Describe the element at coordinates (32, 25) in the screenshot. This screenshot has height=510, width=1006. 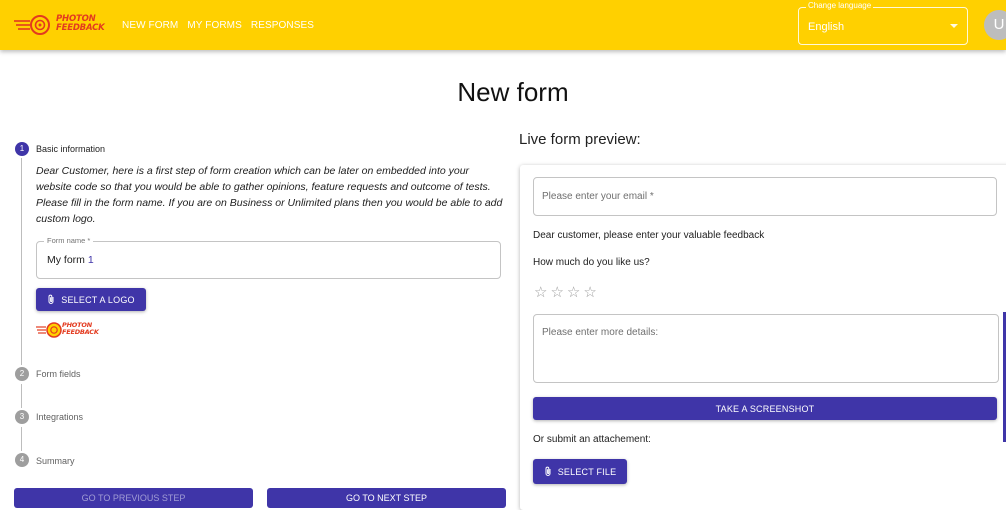
I see `photon-logo-icon` at that location.